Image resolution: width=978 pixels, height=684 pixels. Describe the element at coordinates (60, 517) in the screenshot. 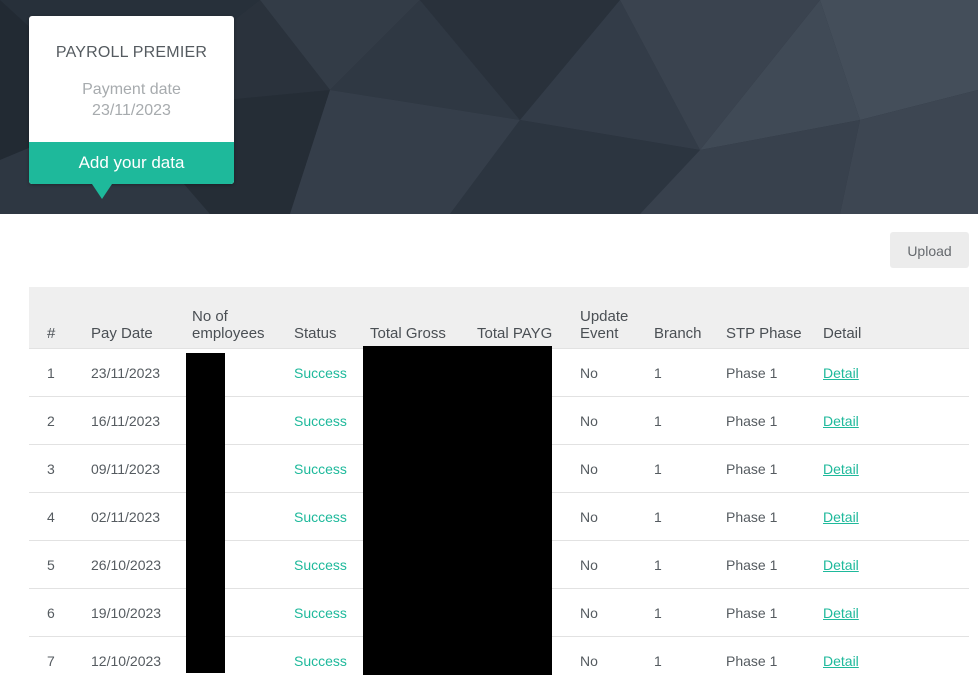

I see `row-num: 4` at that location.